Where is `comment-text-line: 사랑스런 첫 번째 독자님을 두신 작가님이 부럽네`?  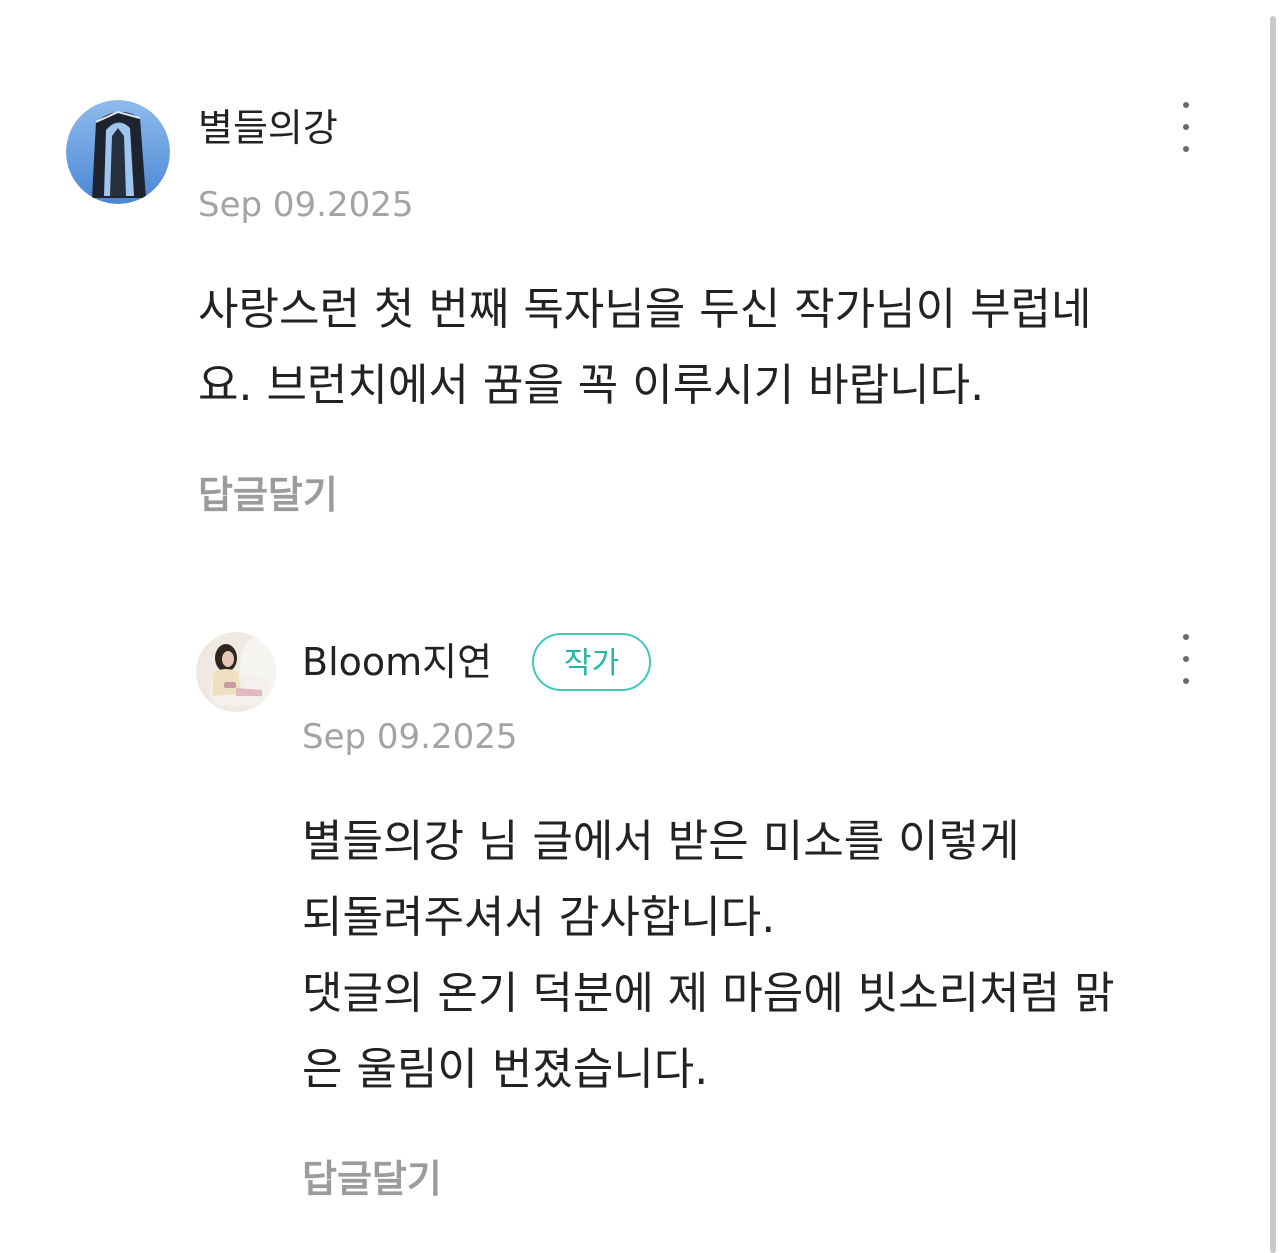
comment-text-line: 사랑스런 첫 번째 독자님을 두신 작가님이 부럽네 is located at coordinates (645, 309).